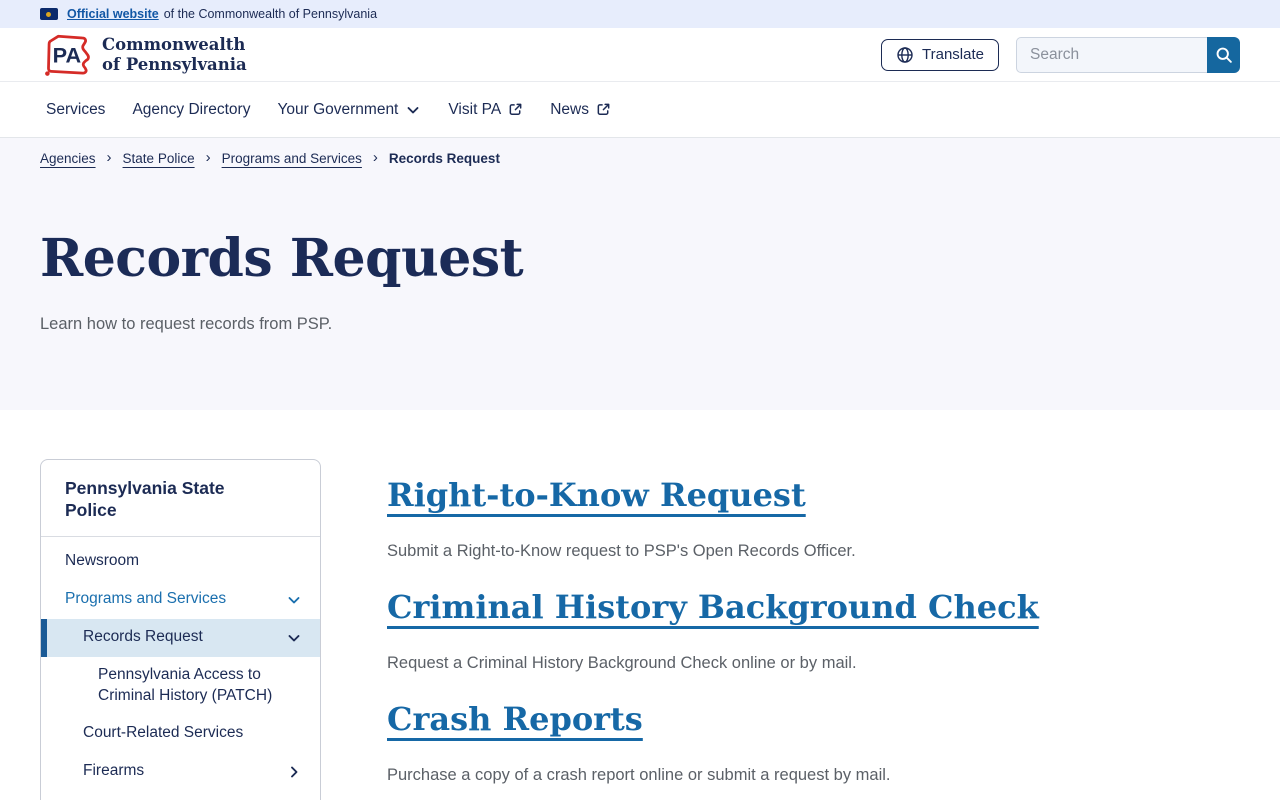 The height and width of the screenshot is (800, 1280). I want to click on section-title-link-criminal-history-background-check: Criminal History Background Check, so click(713, 607).